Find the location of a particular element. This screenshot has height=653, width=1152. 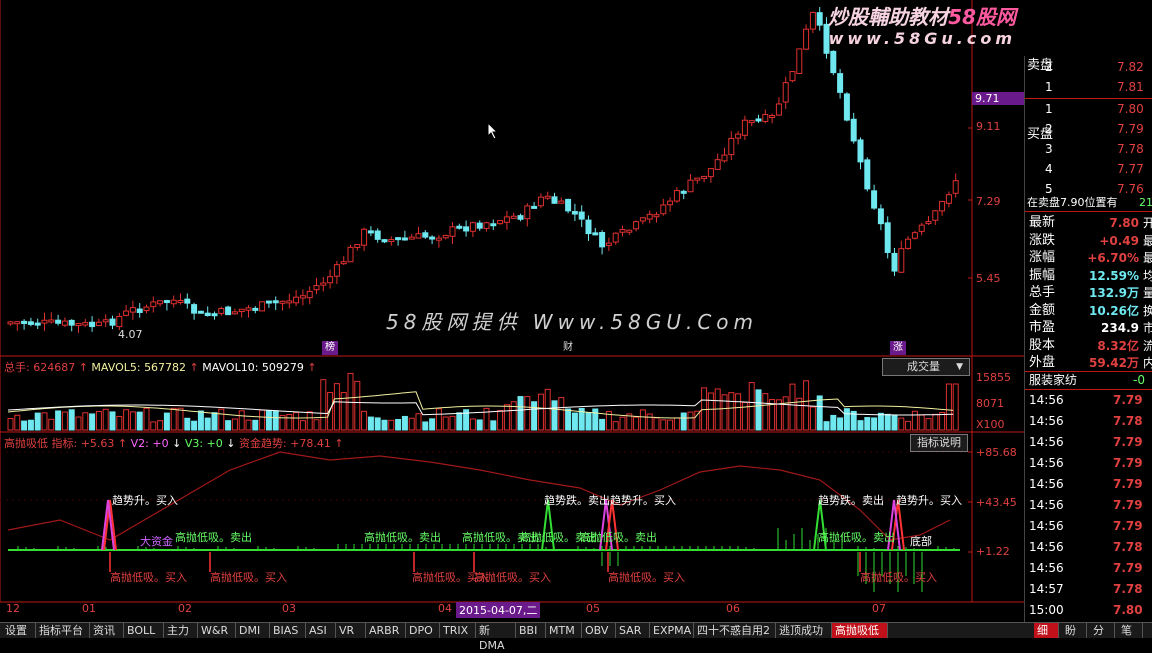

order-book-row: 1 7.81 is located at coordinates (1088, 87).